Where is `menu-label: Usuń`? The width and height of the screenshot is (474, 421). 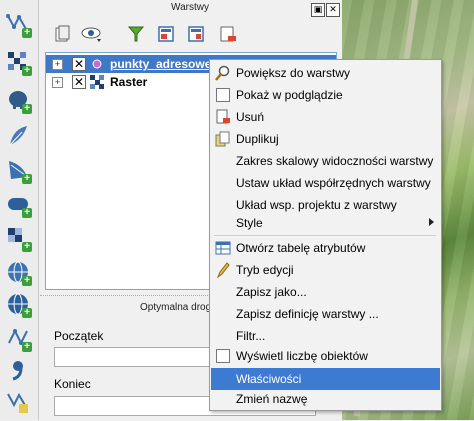
menu-label: Usuń is located at coordinates (250, 117).